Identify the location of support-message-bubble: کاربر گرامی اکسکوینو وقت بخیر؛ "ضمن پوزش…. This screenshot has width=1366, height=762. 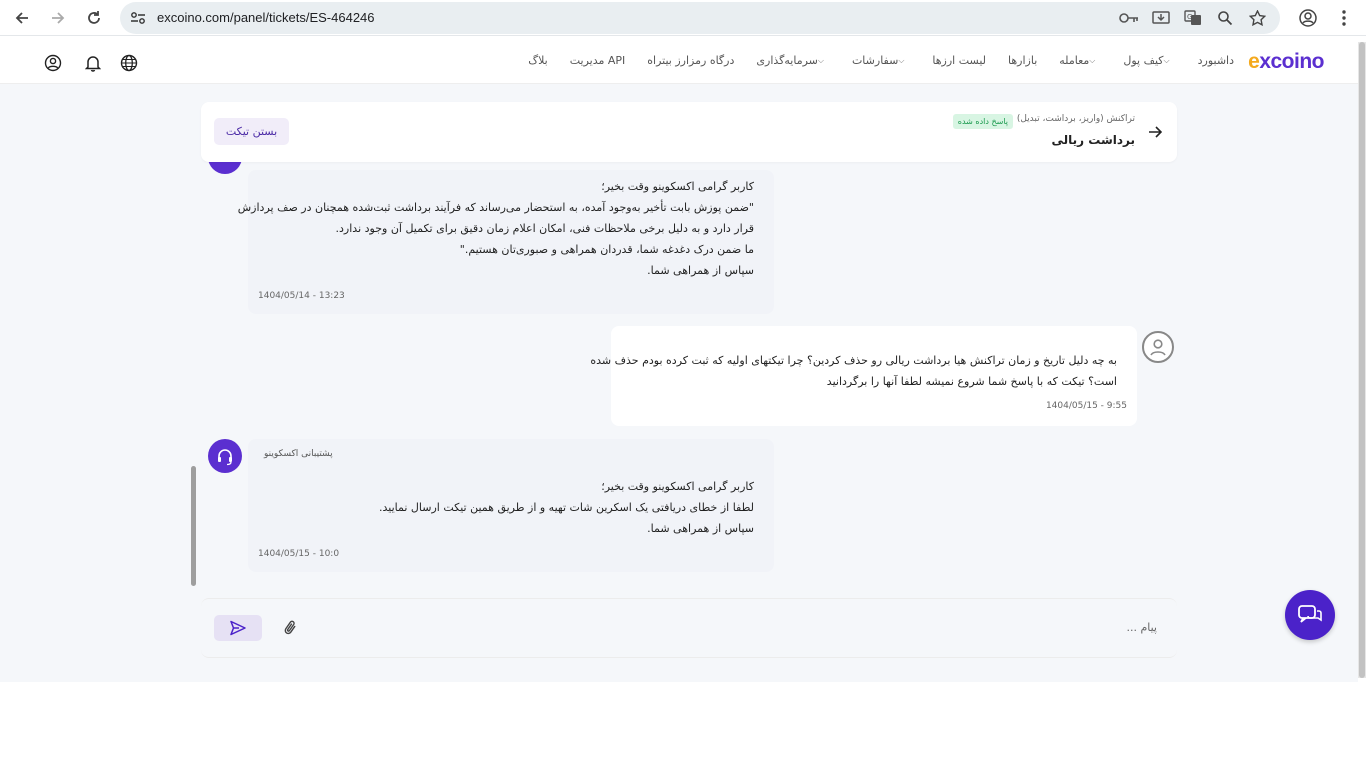
(506, 242).